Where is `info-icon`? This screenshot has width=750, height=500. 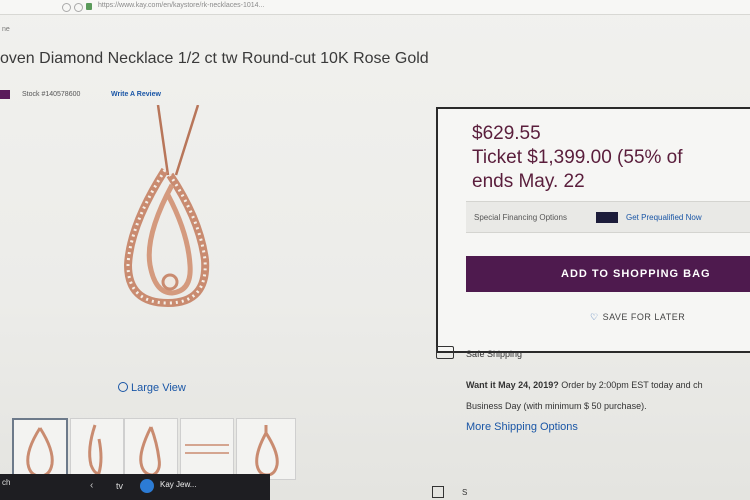 info-icon is located at coordinates (66, 7).